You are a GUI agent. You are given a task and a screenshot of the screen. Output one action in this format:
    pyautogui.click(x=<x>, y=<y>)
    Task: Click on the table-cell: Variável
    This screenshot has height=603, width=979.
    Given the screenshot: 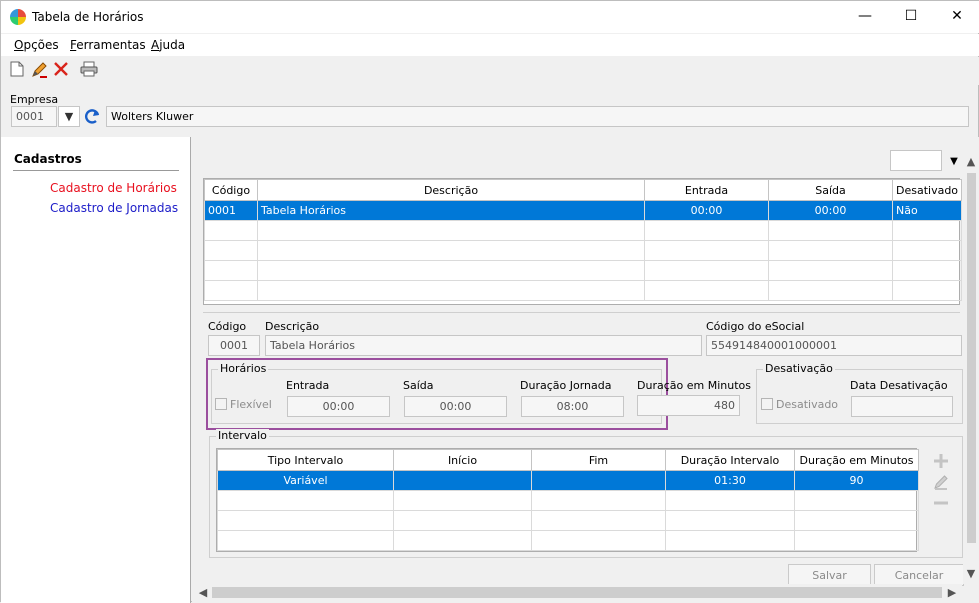 What is the action you would take?
    pyautogui.click(x=305, y=480)
    